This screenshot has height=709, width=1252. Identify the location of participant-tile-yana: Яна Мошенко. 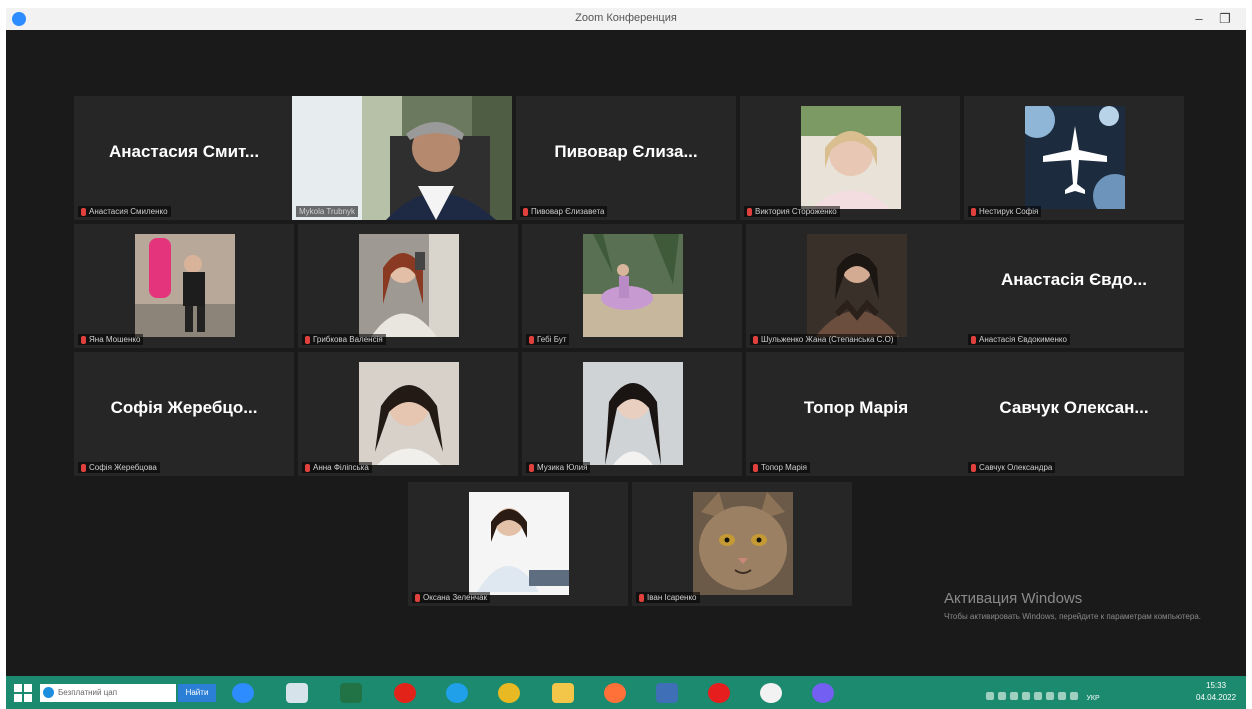
(184, 286).